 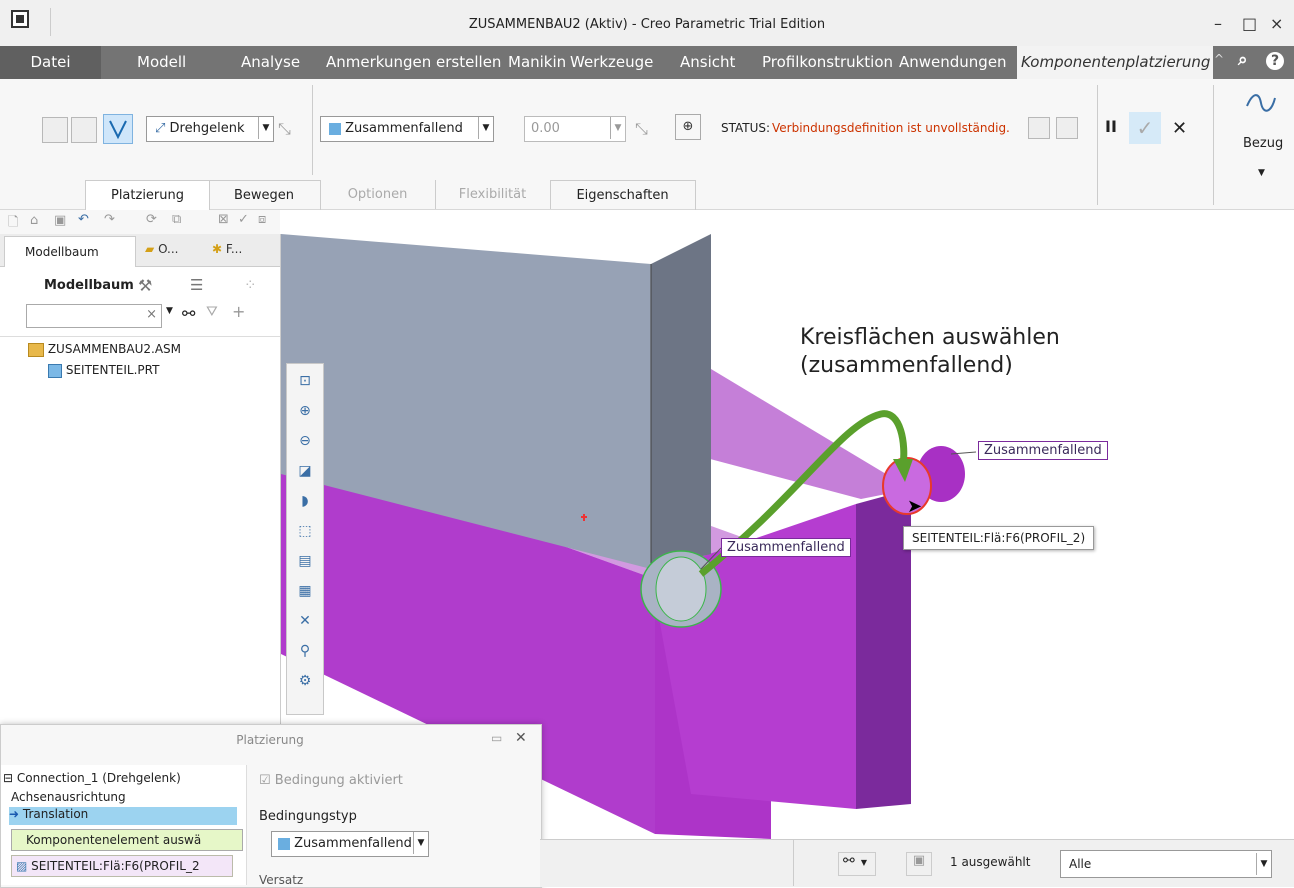 What do you see at coordinates (999, 538) in the screenshot?
I see `selection-tooltip: SEITENTEIL:Flä:F6(PROFIL_2)` at bounding box center [999, 538].